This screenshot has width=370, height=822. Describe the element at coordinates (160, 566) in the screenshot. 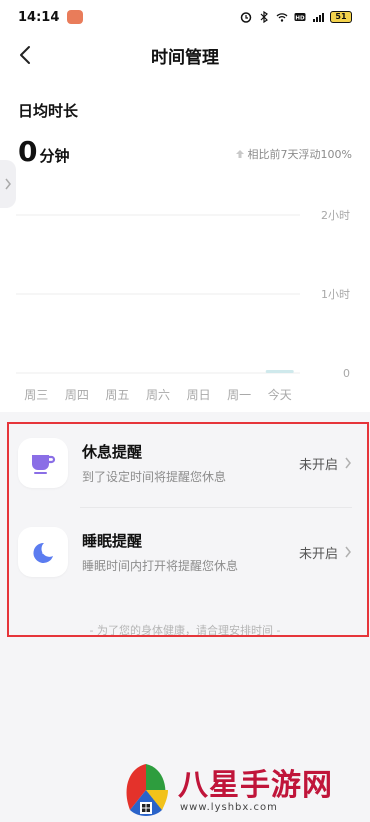

I see `sleep-reminder-desc: 睡眠时间内打开将提醒您休息` at that location.